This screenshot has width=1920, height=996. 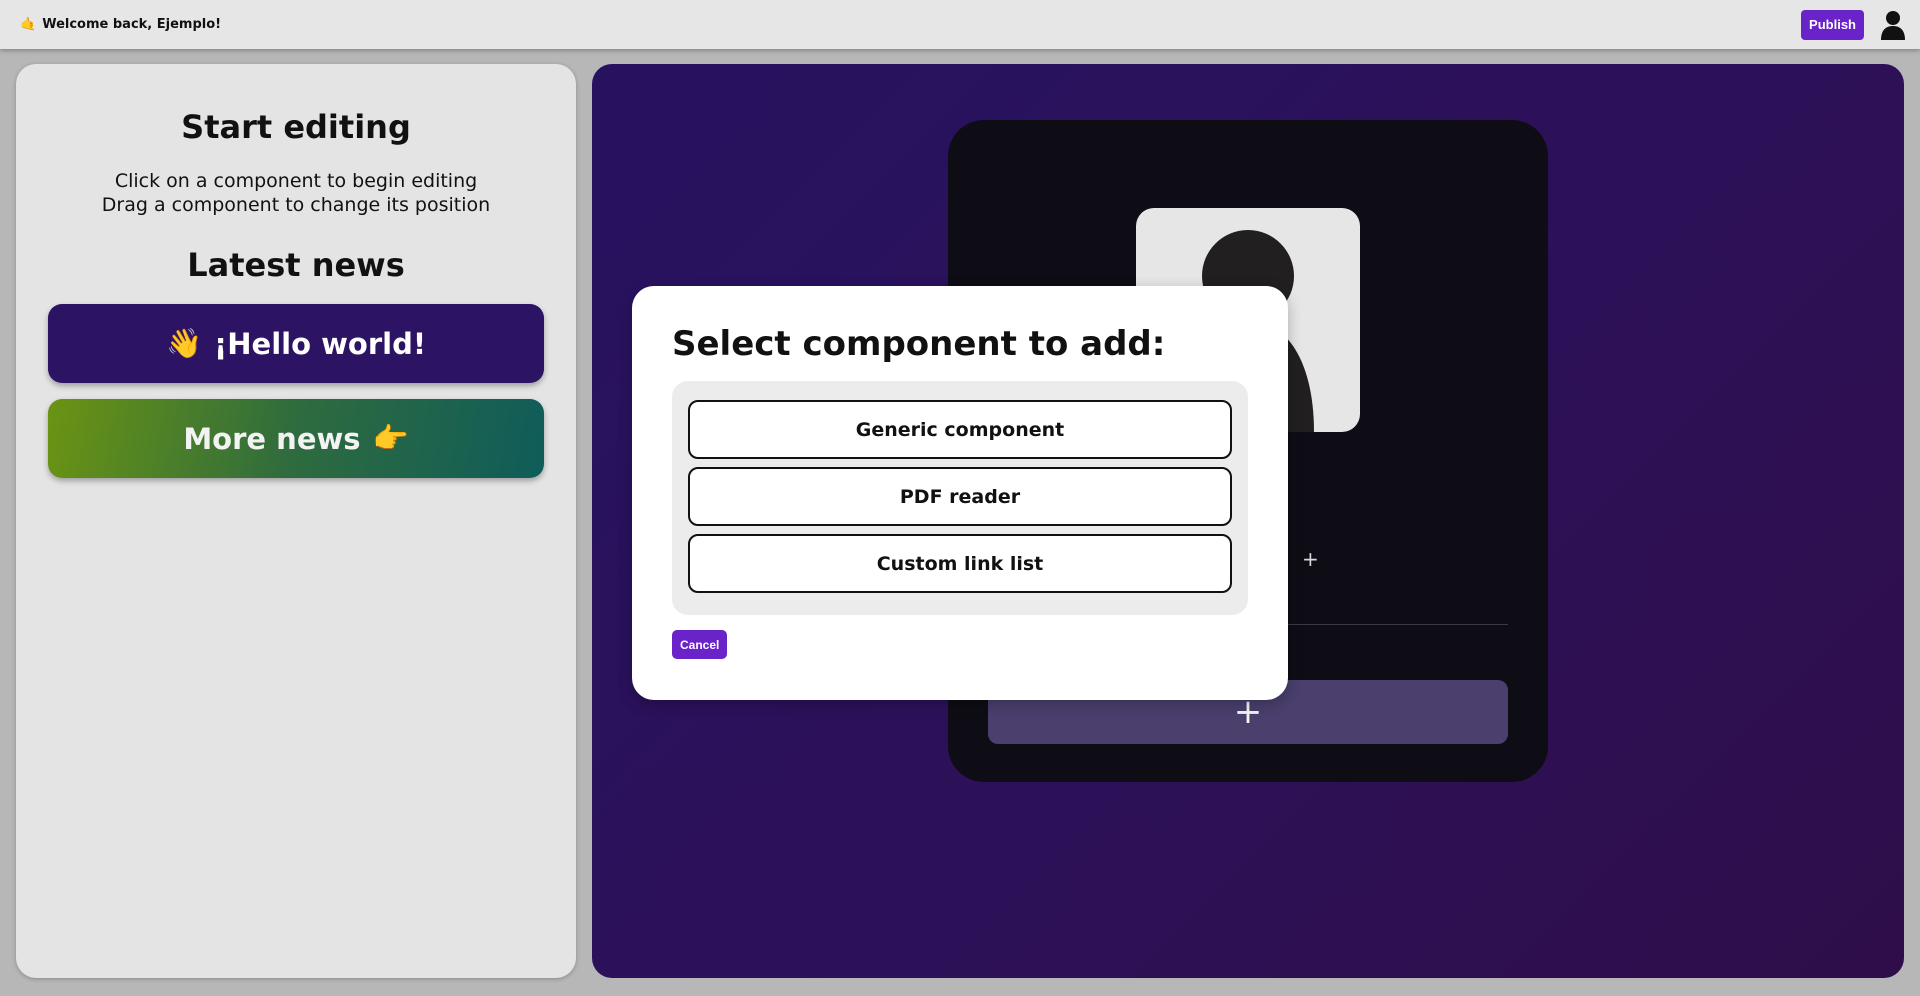 I want to click on publish-button: Publish, so click(x=1832, y=24).